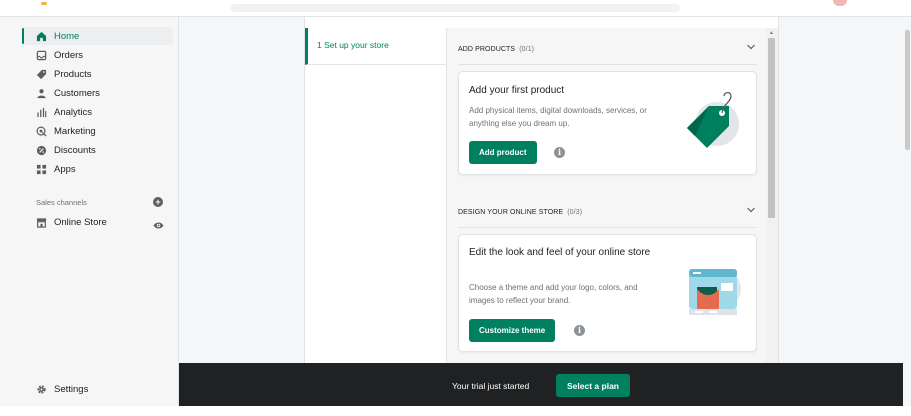 The image size is (911, 416). Describe the element at coordinates (771, 128) in the screenshot. I see `setup-scrollbar-thumb` at that location.